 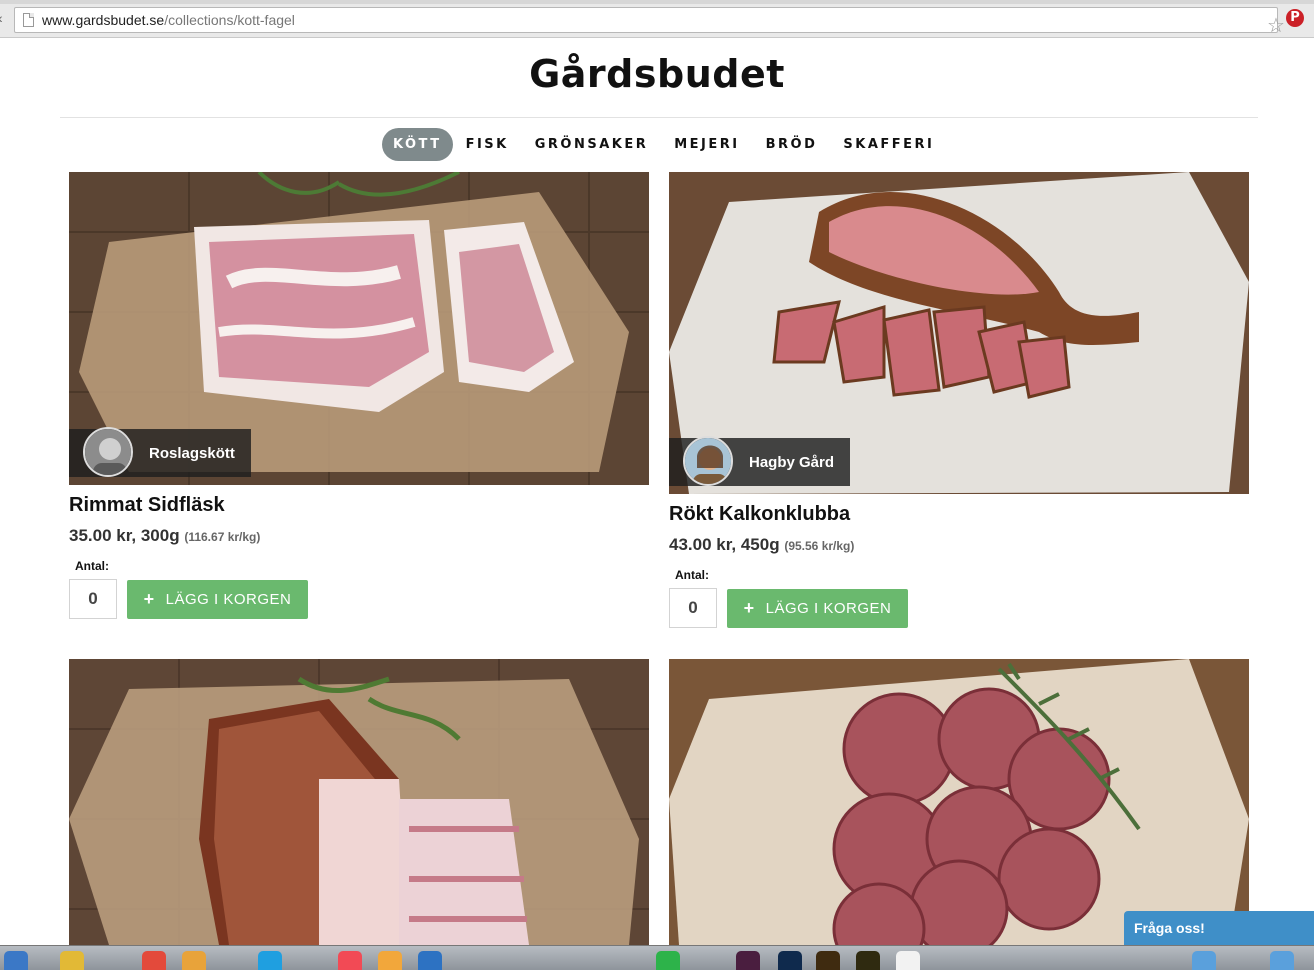 I want to click on producer-name: Roslagskött, so click(x=192, y=453).